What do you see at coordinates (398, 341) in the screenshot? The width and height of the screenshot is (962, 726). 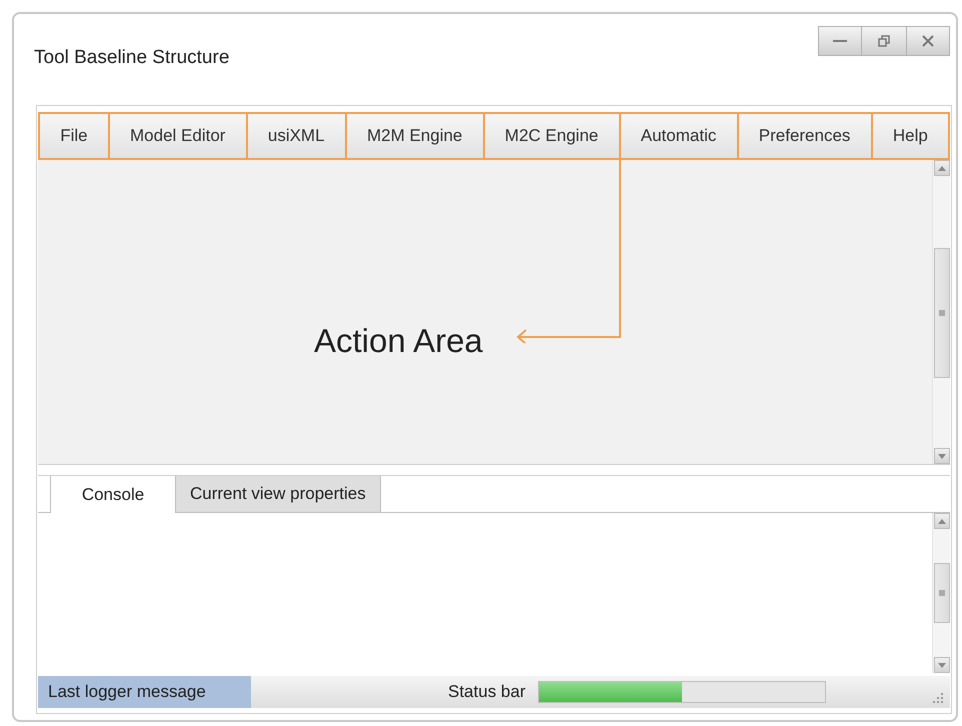 I see `action-area-label: Action Area` at bounding box center [398, 341].